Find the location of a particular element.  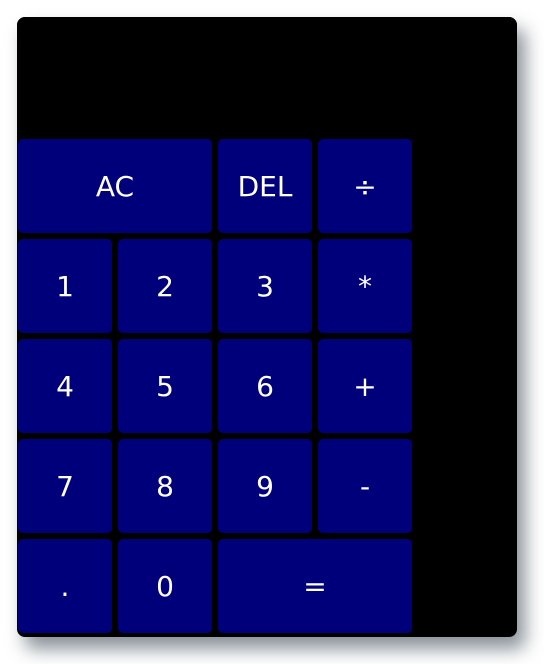

digit-5-button: 5 is located at coordinates (165, 386).